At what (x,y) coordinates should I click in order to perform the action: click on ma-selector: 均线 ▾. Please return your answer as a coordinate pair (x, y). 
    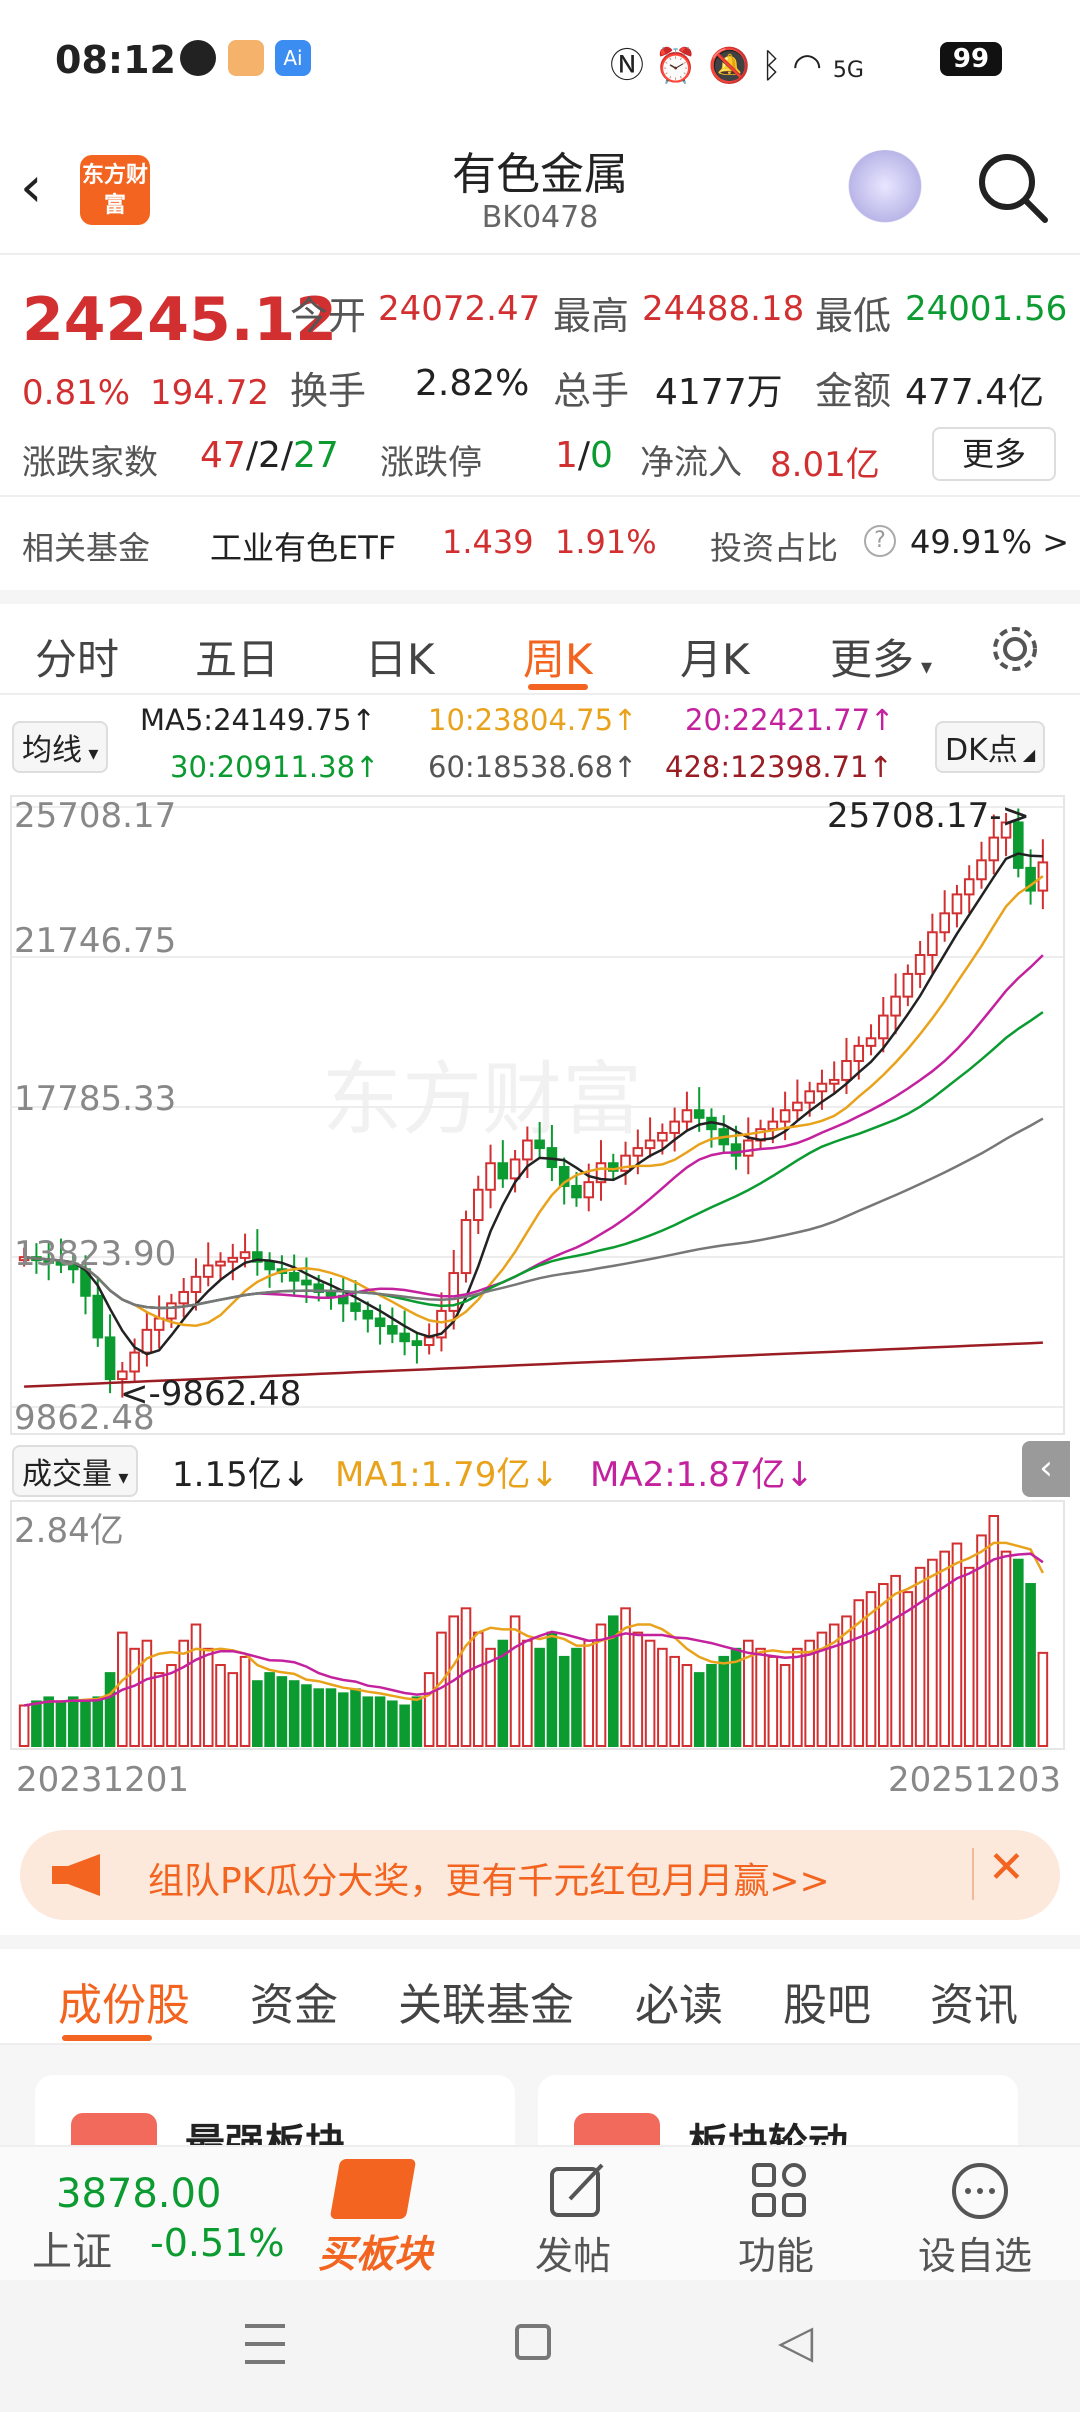
    Looking at the image, I should click on (60, 747).